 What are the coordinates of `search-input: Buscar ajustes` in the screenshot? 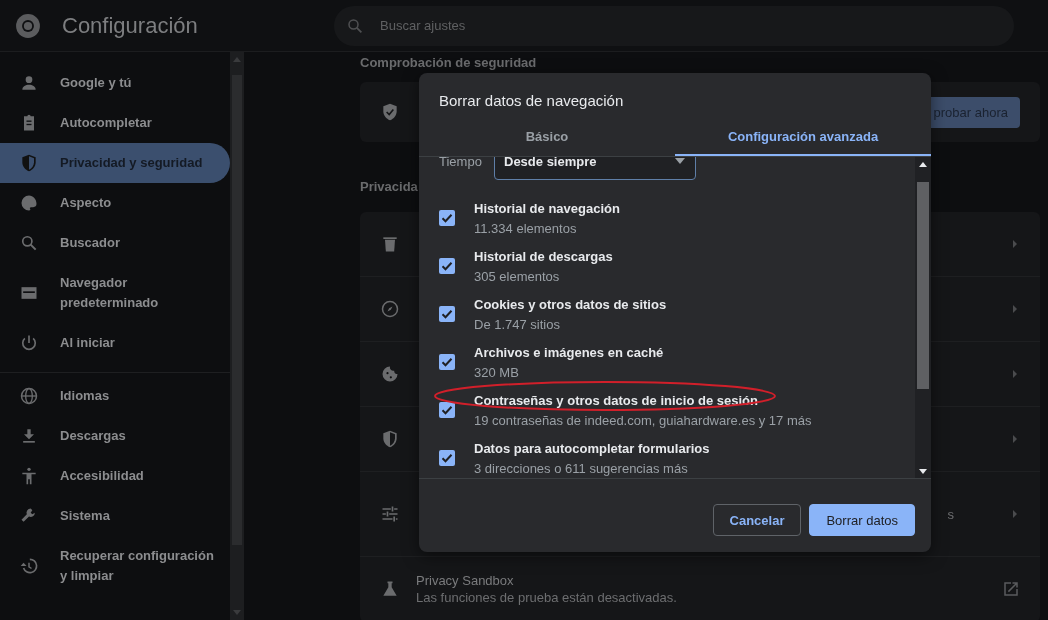 It's located at (630, 25).